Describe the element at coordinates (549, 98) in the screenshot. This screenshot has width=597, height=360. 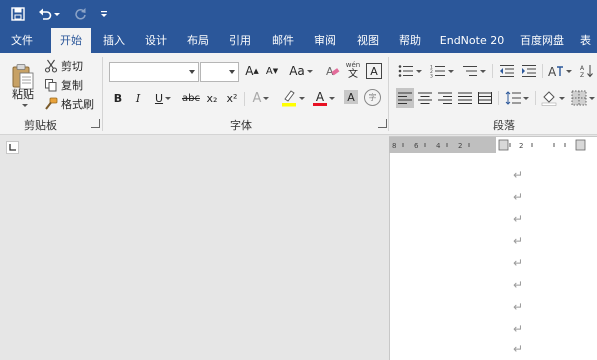
I see `paint-bucket-icon` at that location.